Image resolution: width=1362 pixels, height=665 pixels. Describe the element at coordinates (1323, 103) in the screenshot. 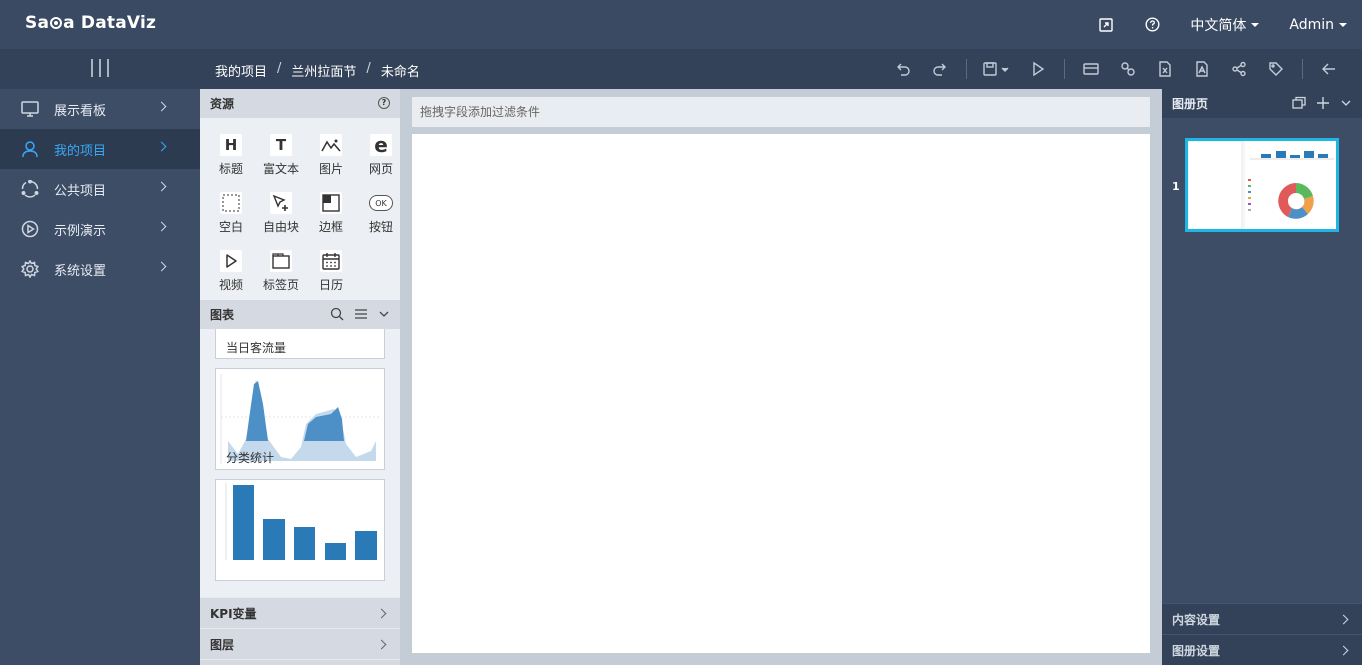

I see `add-page-icon` at that location.